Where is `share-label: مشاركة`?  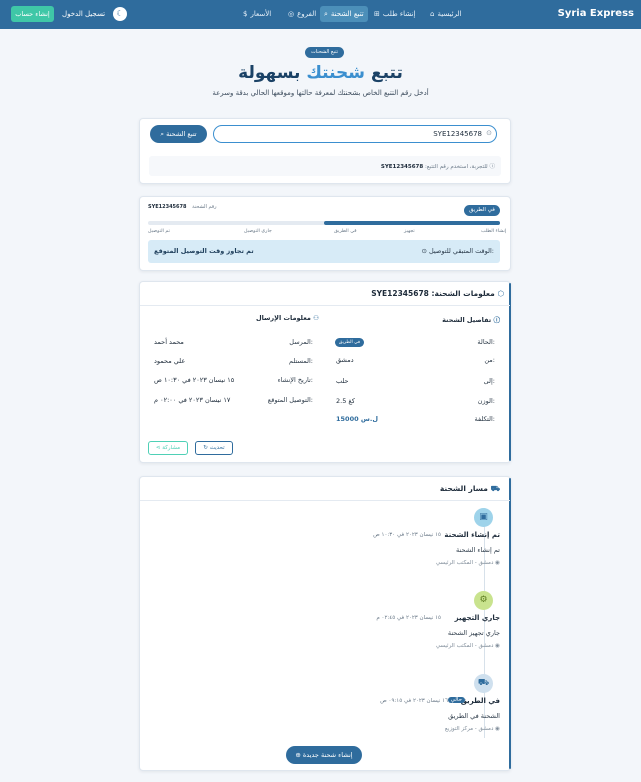 share-label: مشاركة is located at coordinates (171, 448).